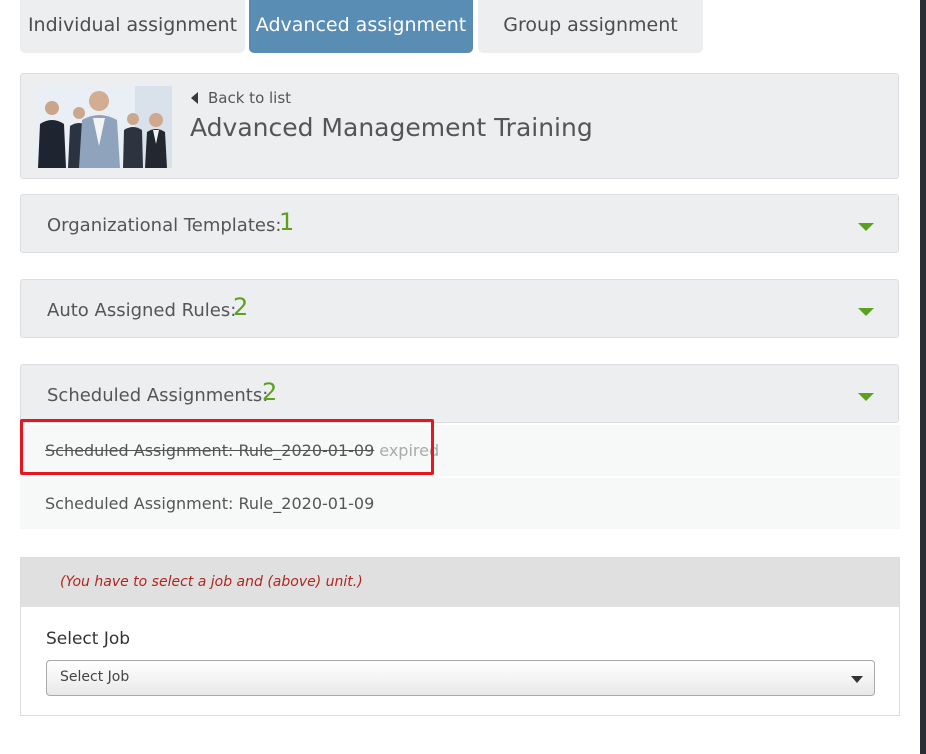 The height and width of the screenshot is (754, 926). Describe the element at coordinates (158, 395) in the screenshot. I see `panel-label: Scheduled Assignments:` at that location.